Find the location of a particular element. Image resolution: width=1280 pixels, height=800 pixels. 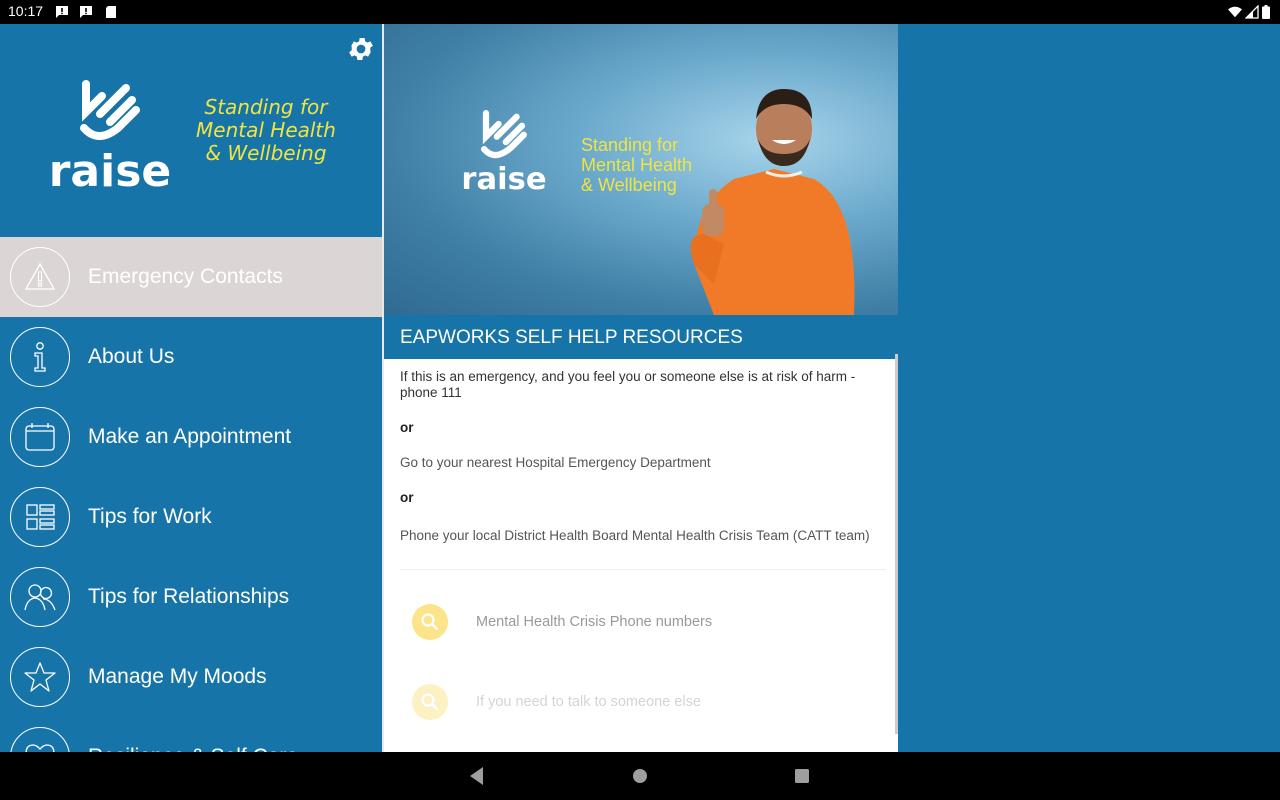

menu-item-label: Tips for Relationships is located at coordinates (189, 596).